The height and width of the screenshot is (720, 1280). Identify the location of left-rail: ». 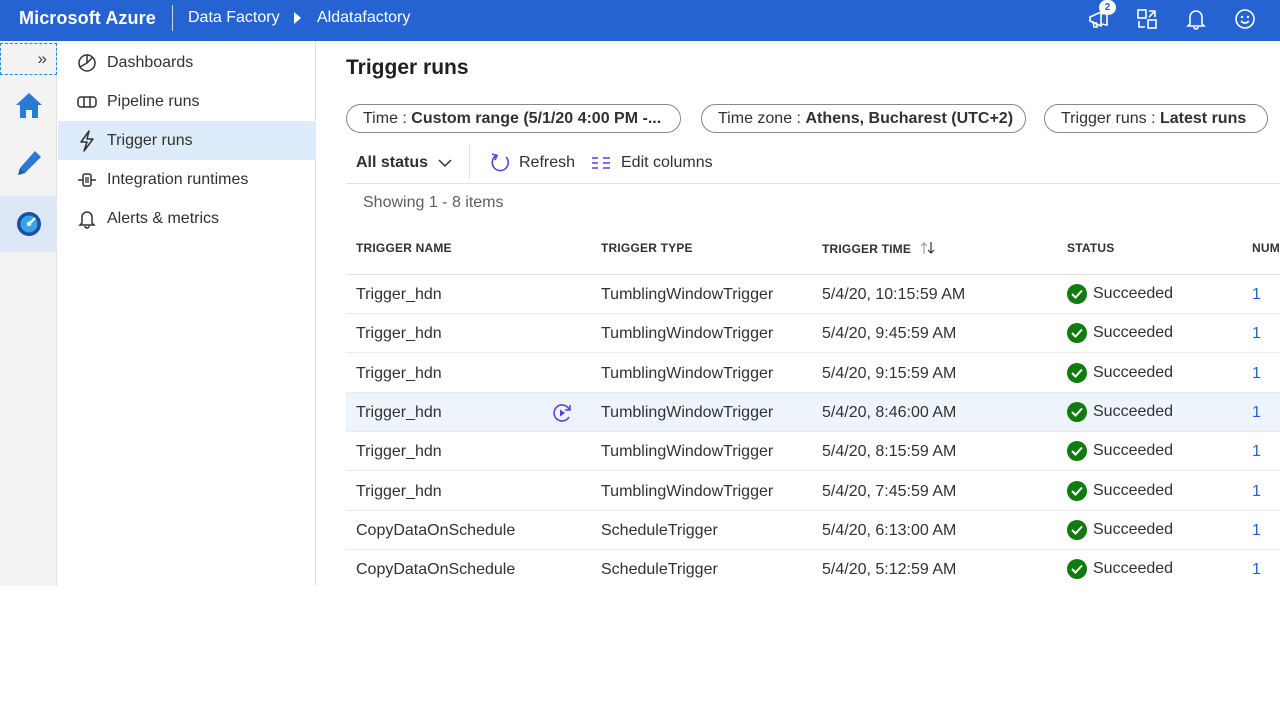
(28, 313).